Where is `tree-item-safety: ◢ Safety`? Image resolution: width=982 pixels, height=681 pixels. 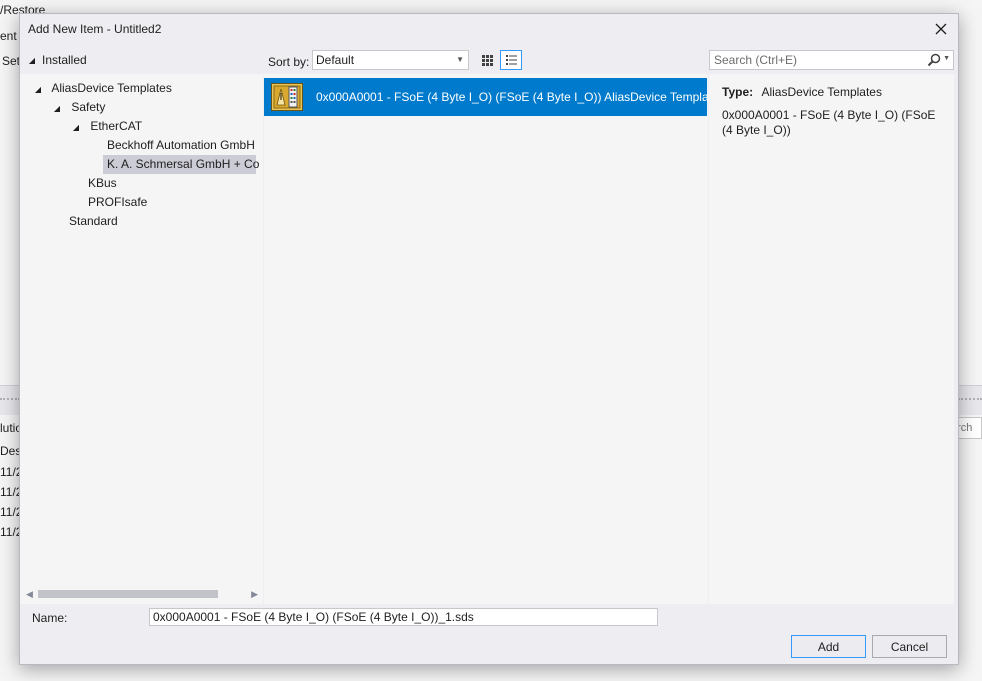 tree-item-safety: ◢ Safety is located at coordinates (78, 107).